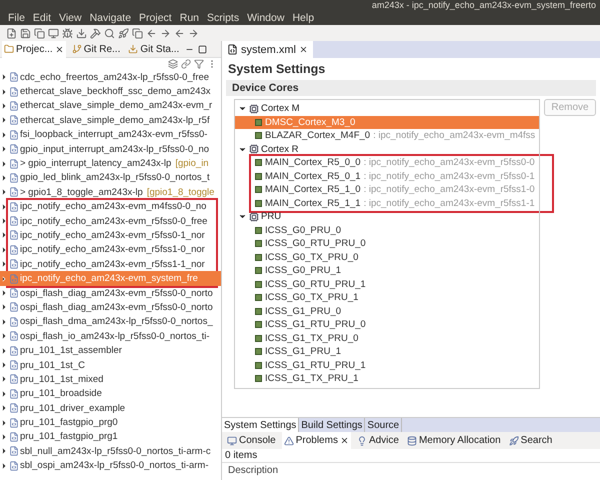 Image resolution: width=600 pixels, height=480 pixels. What do you see at coordinates (95, 33) in the screenshot?
I see `hammer-icon` at bounding box center [95, 33].